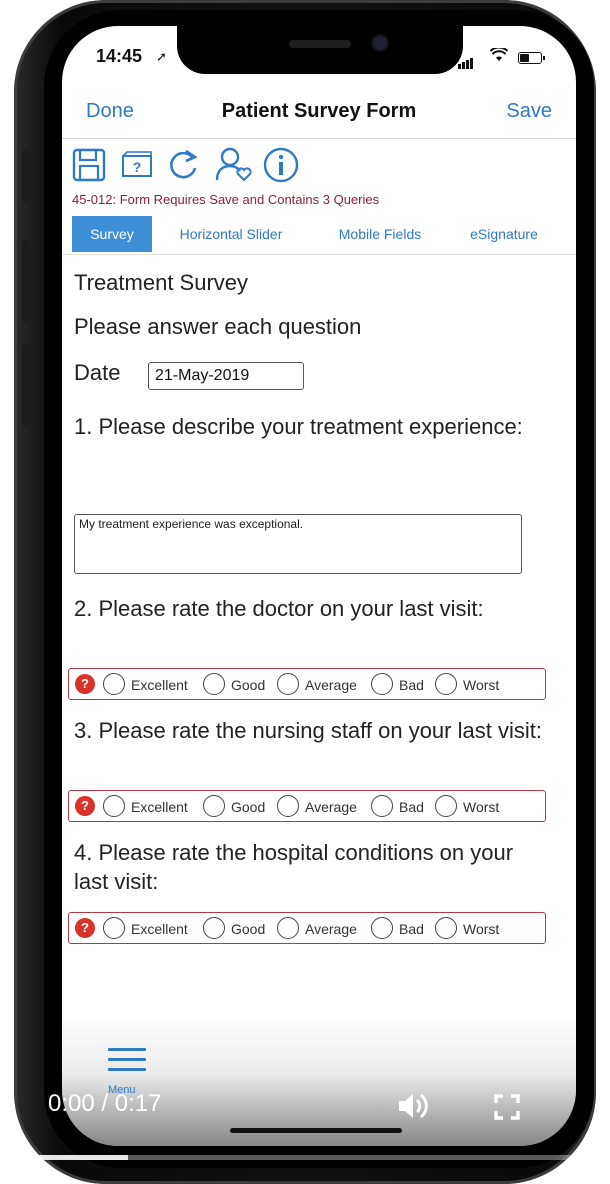 The image size is (610, 1184). I want to click on fullscreen-icon, so click(507, 1107).